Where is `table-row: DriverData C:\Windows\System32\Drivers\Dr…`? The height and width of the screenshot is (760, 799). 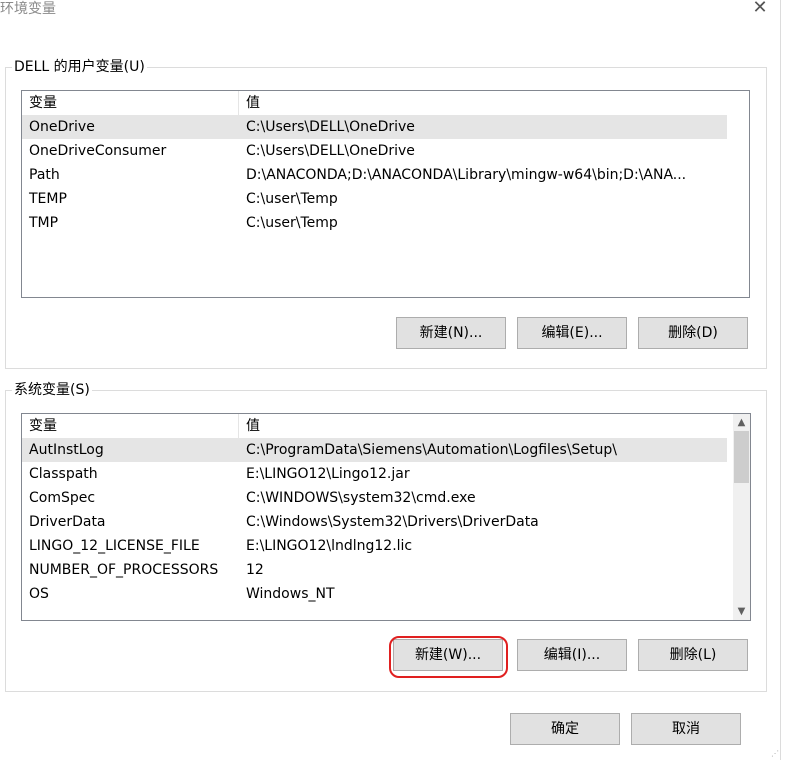
table-row: DriverData C:\Windows\System32\Drivers\Dr… is located at coordinates (386, 522).